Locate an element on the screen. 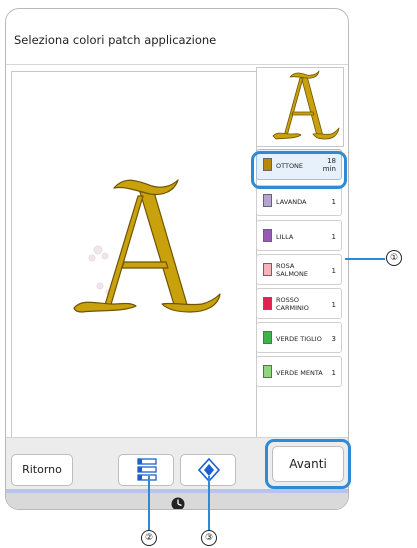  letter-a-embroidery is located at coordinates (147, 246).